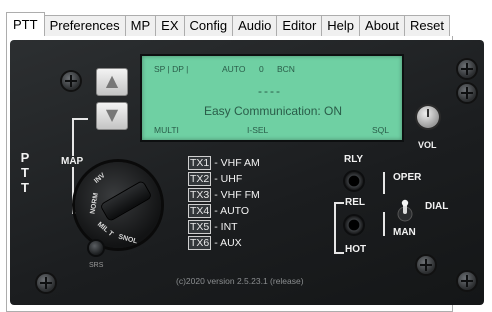 Image resolution: width=492 pixels, height=312 pixels. What do you see at coordinates (240, 281) in the screenshot?
I see `version-footer: (c)2020 version 2.5.23.1 (release)` at bounding box center [240, 281].